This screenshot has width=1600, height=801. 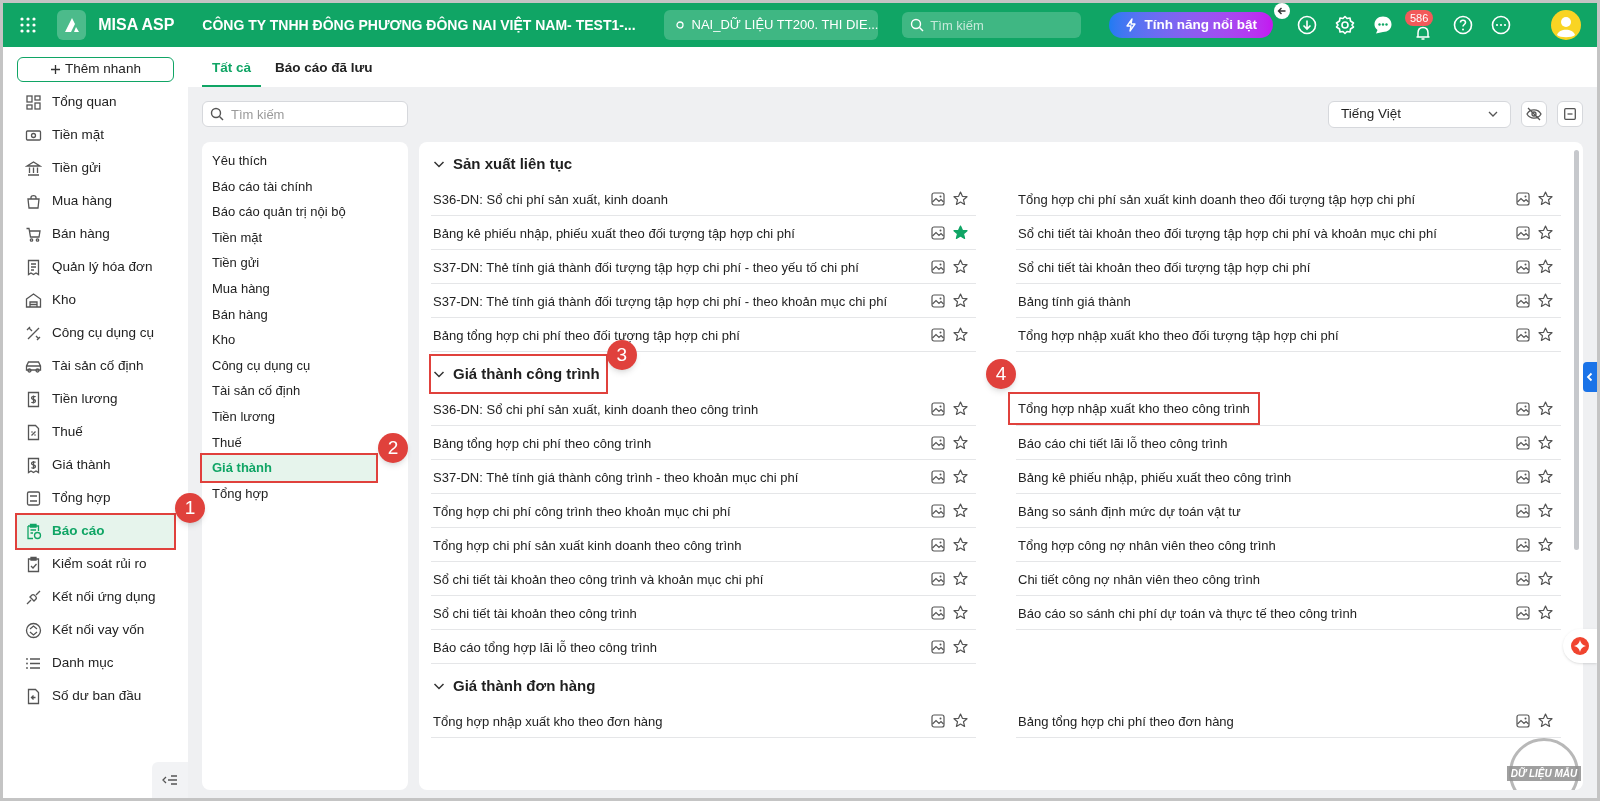 I want to click on category-item: Công cụ dụng cụ, so click(x=261, y=365).